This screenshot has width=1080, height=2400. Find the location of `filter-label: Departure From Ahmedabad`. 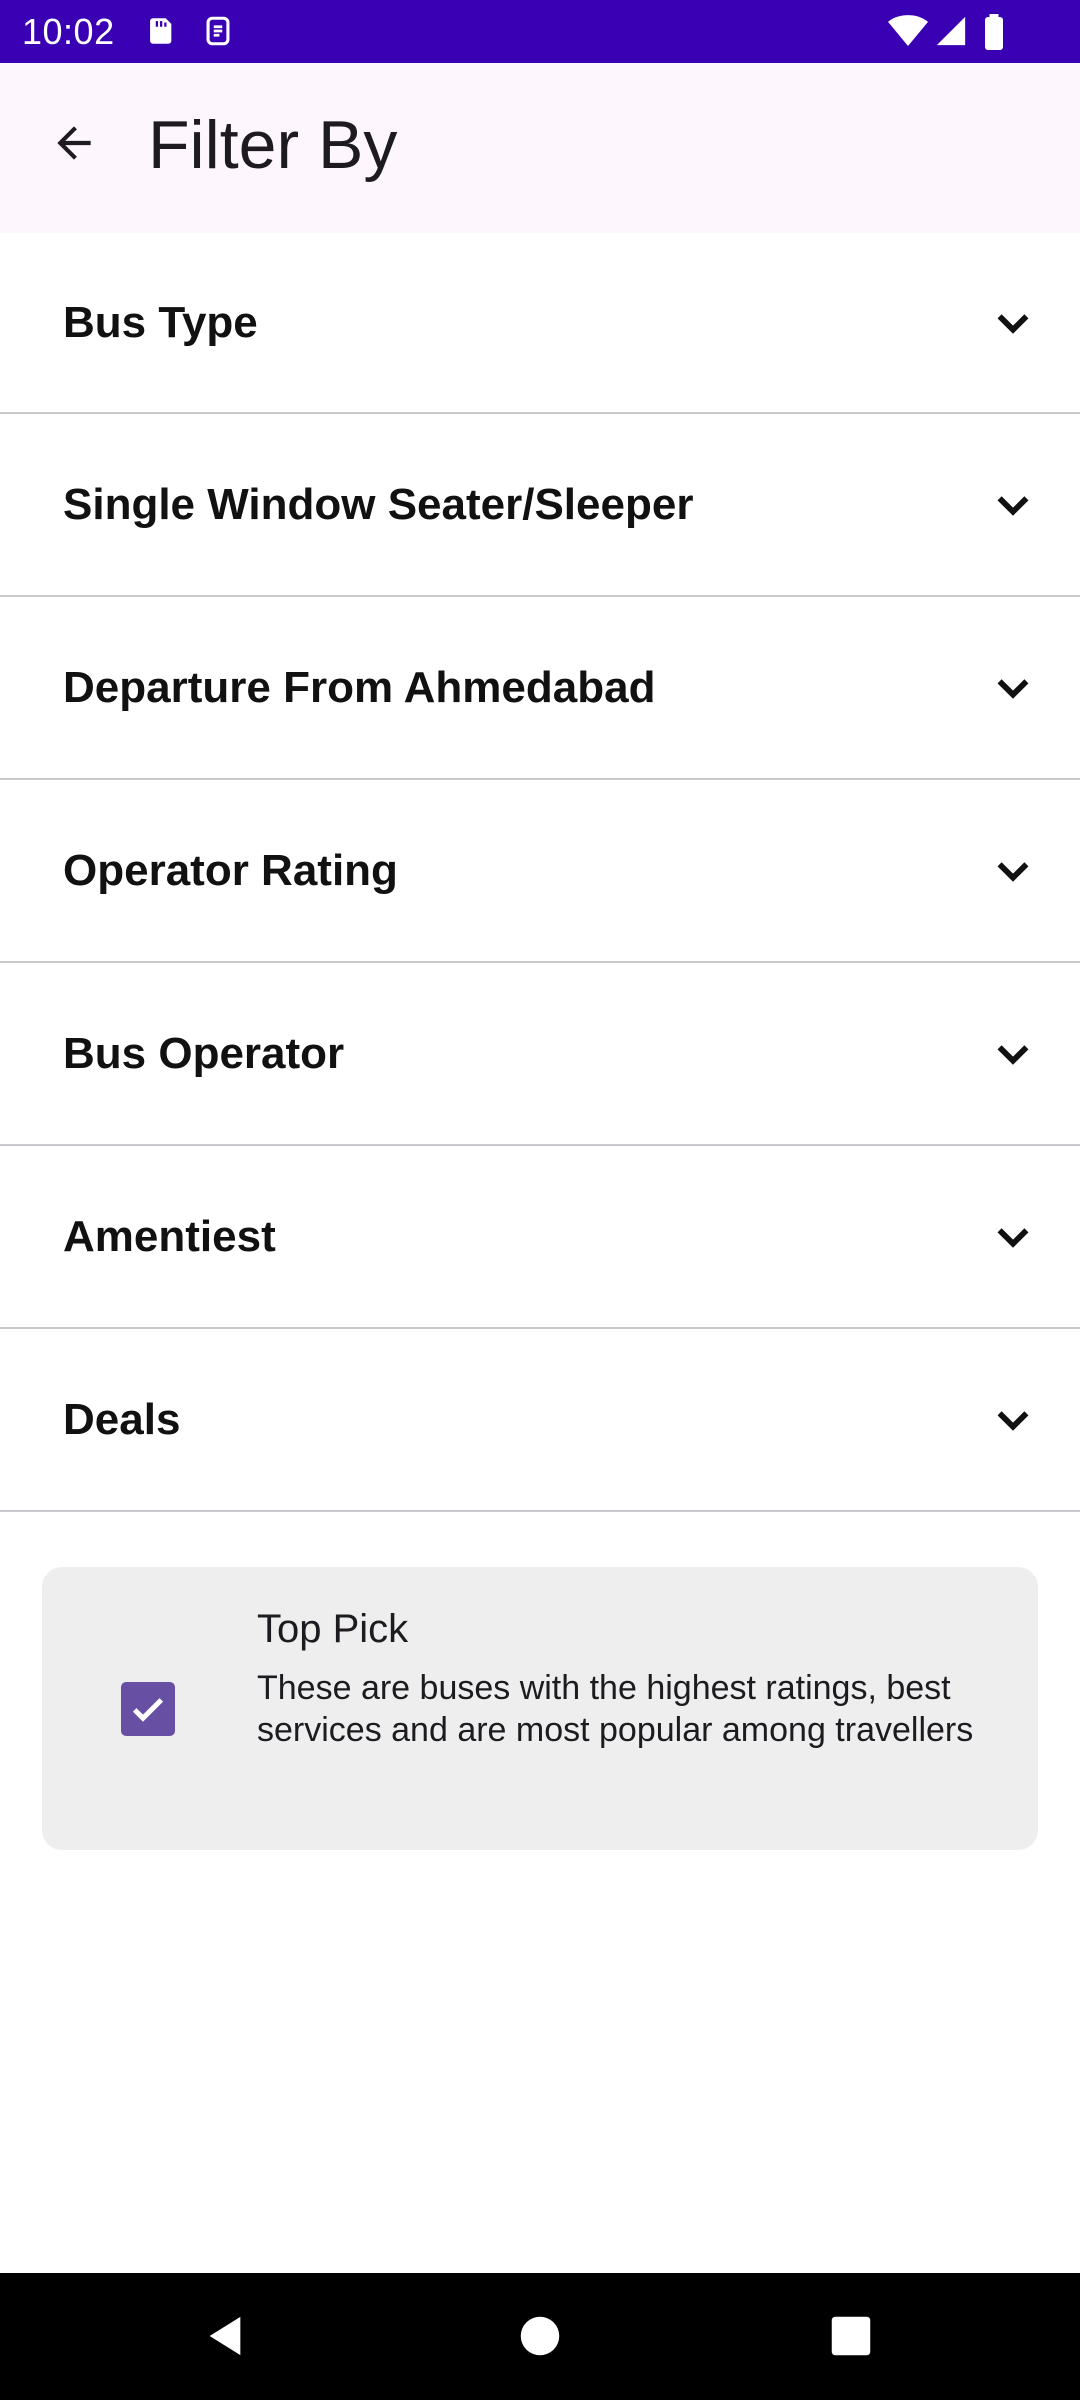

filter-label: Departure From Ahmedabad is located at coordinates (359, 687).